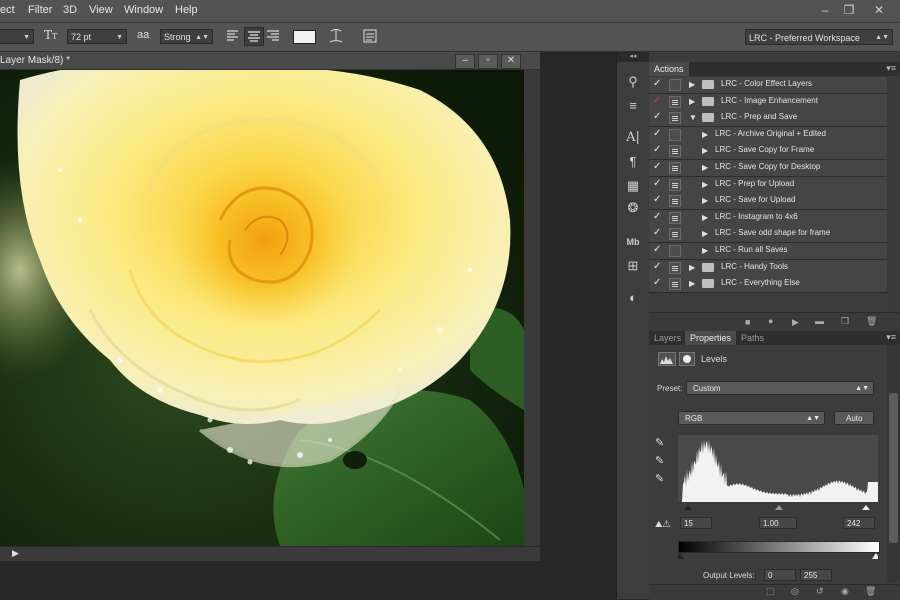 The height and width of the screenshot is (600, 900). I want to click on warp-text-icon, so click(336, 36).